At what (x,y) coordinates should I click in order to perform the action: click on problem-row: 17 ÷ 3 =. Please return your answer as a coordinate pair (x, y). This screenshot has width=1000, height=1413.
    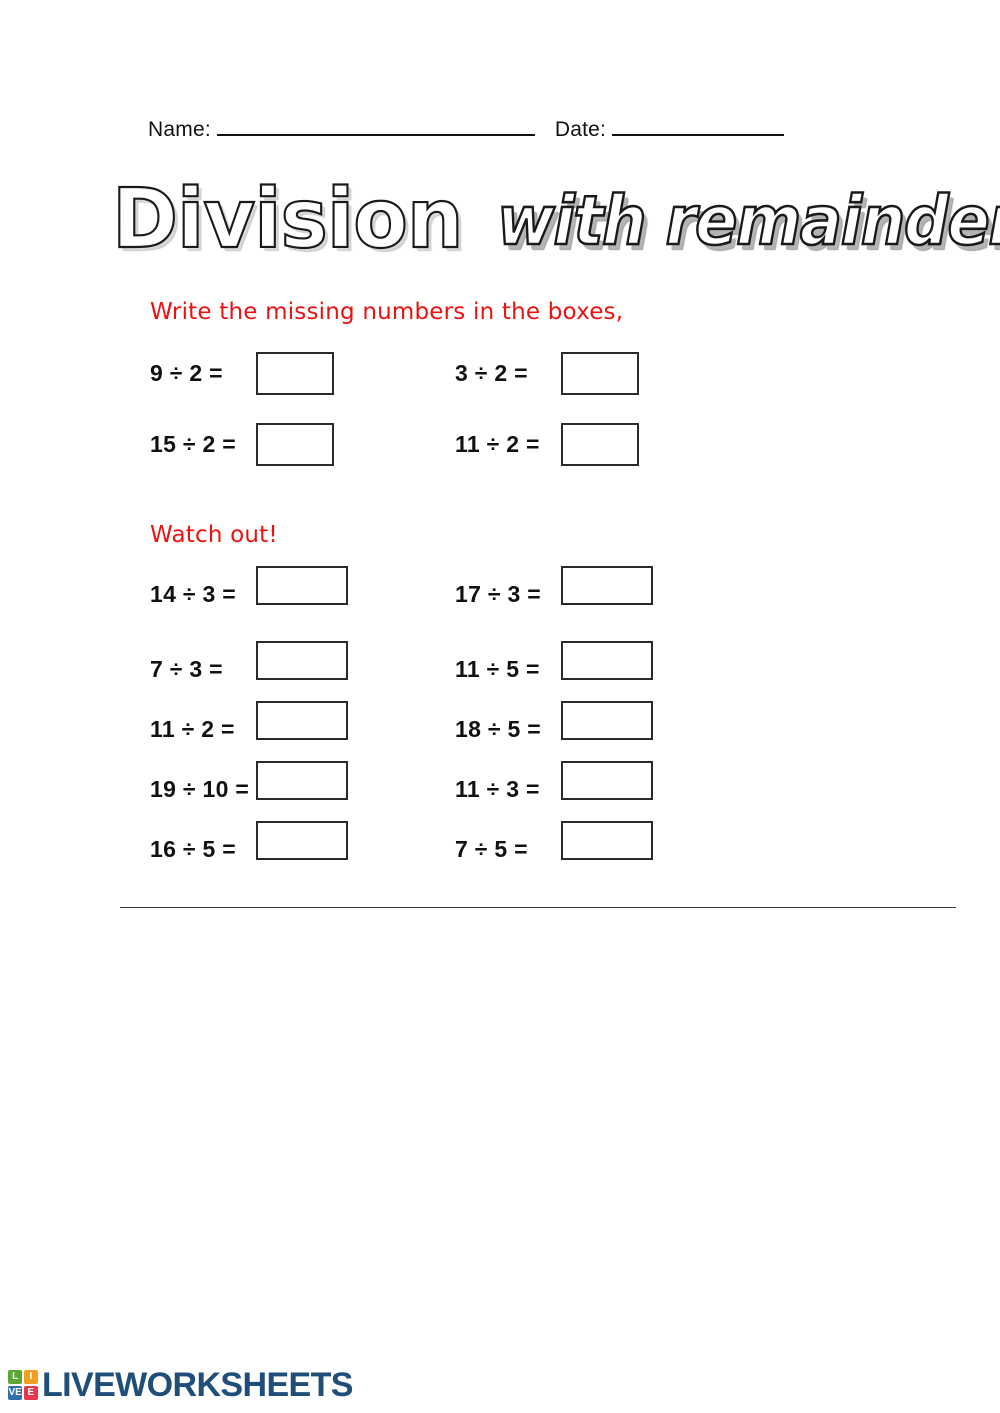
    Looking at the image, I should click on (554, 590).